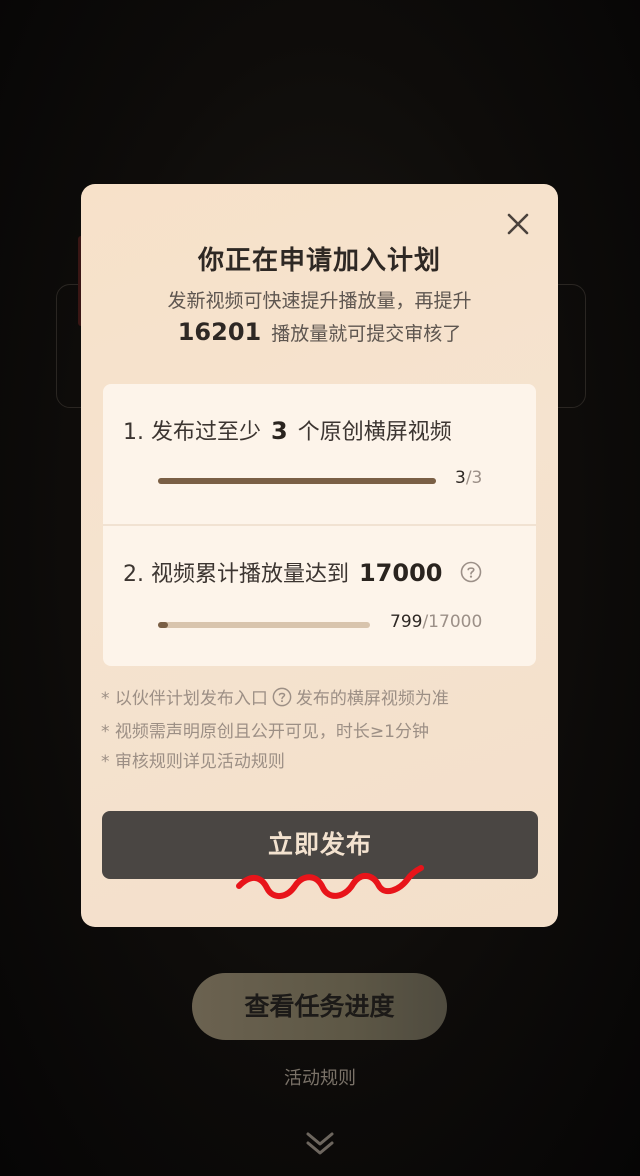 This screenshot has width=640, height=1176. I want to click on progress-total: /17000, so click(452, 622).